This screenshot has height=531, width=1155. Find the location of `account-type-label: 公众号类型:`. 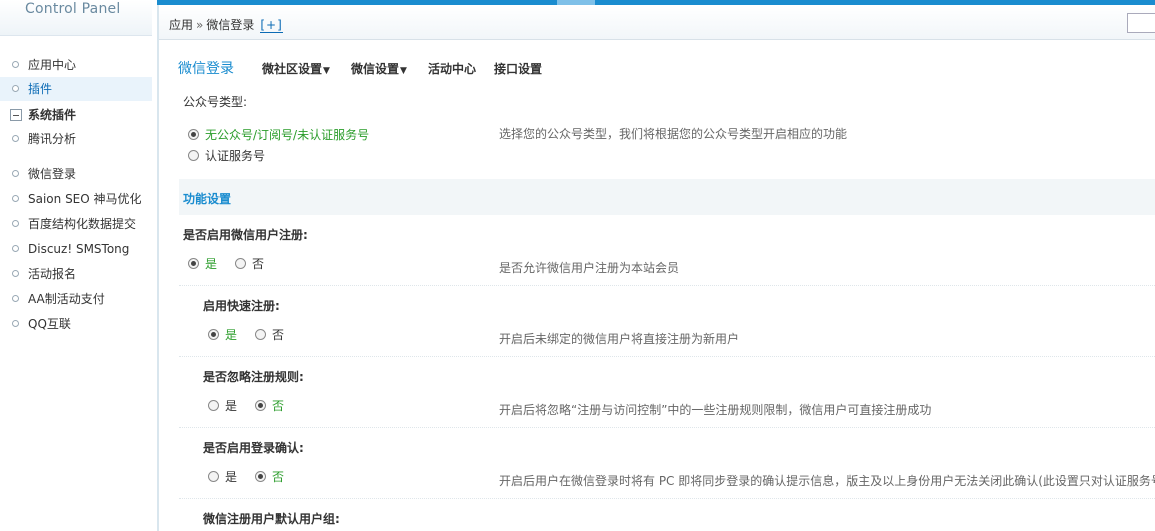

account-type-label: 公众号类型: is located at coordinates (215, 102).